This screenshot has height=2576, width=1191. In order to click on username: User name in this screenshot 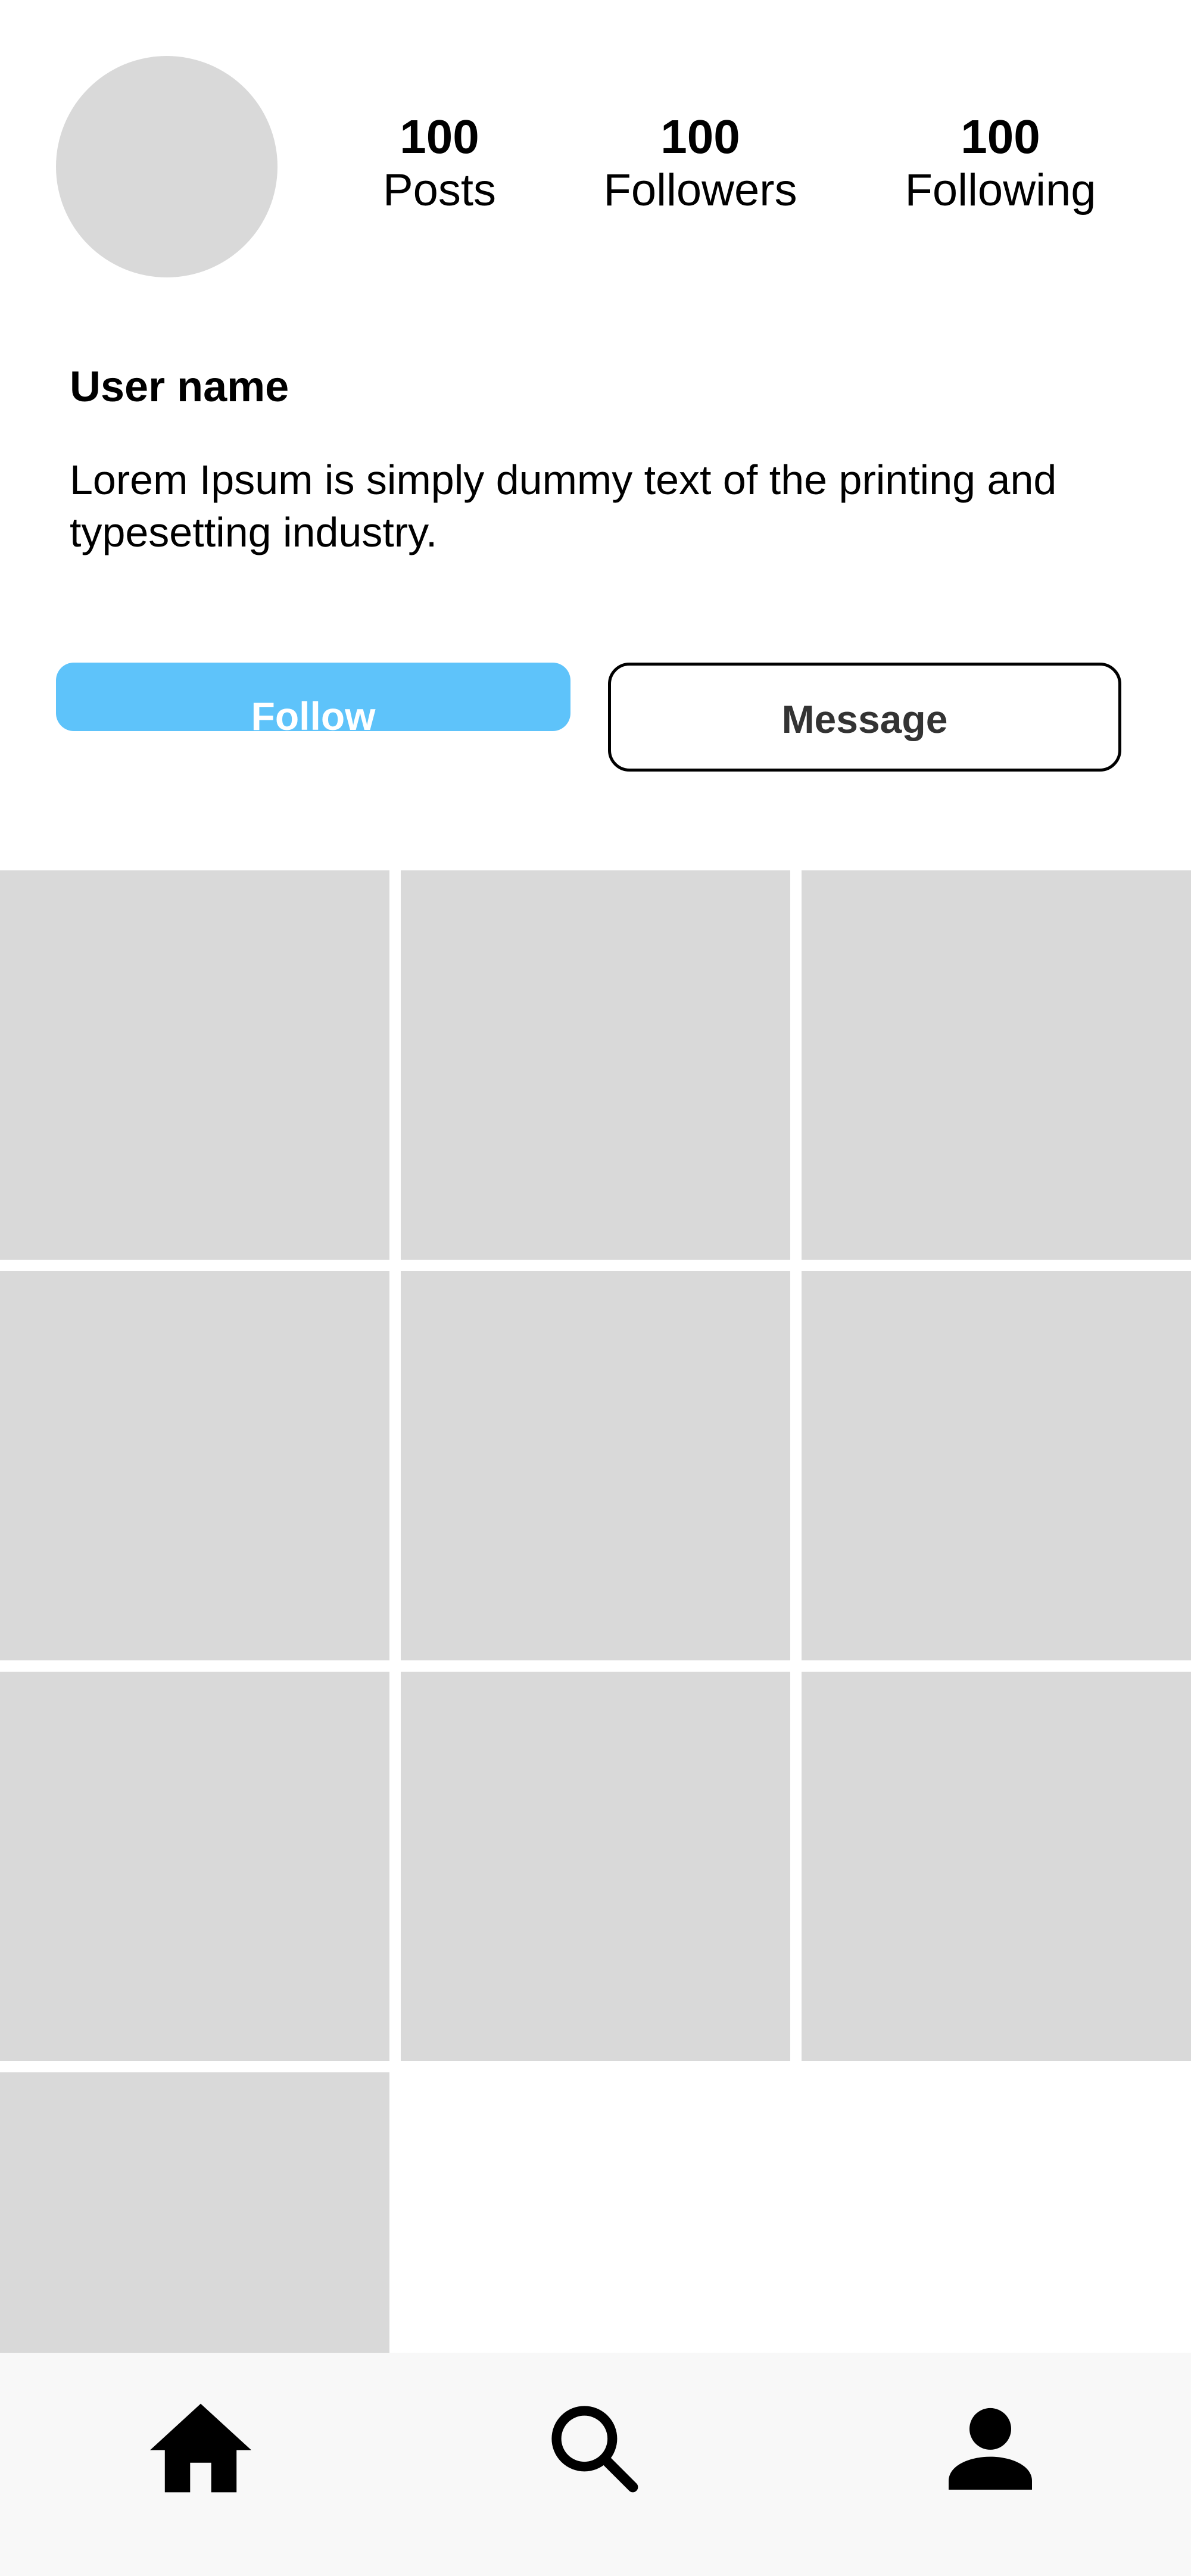, I will do `click(180, 387)`.